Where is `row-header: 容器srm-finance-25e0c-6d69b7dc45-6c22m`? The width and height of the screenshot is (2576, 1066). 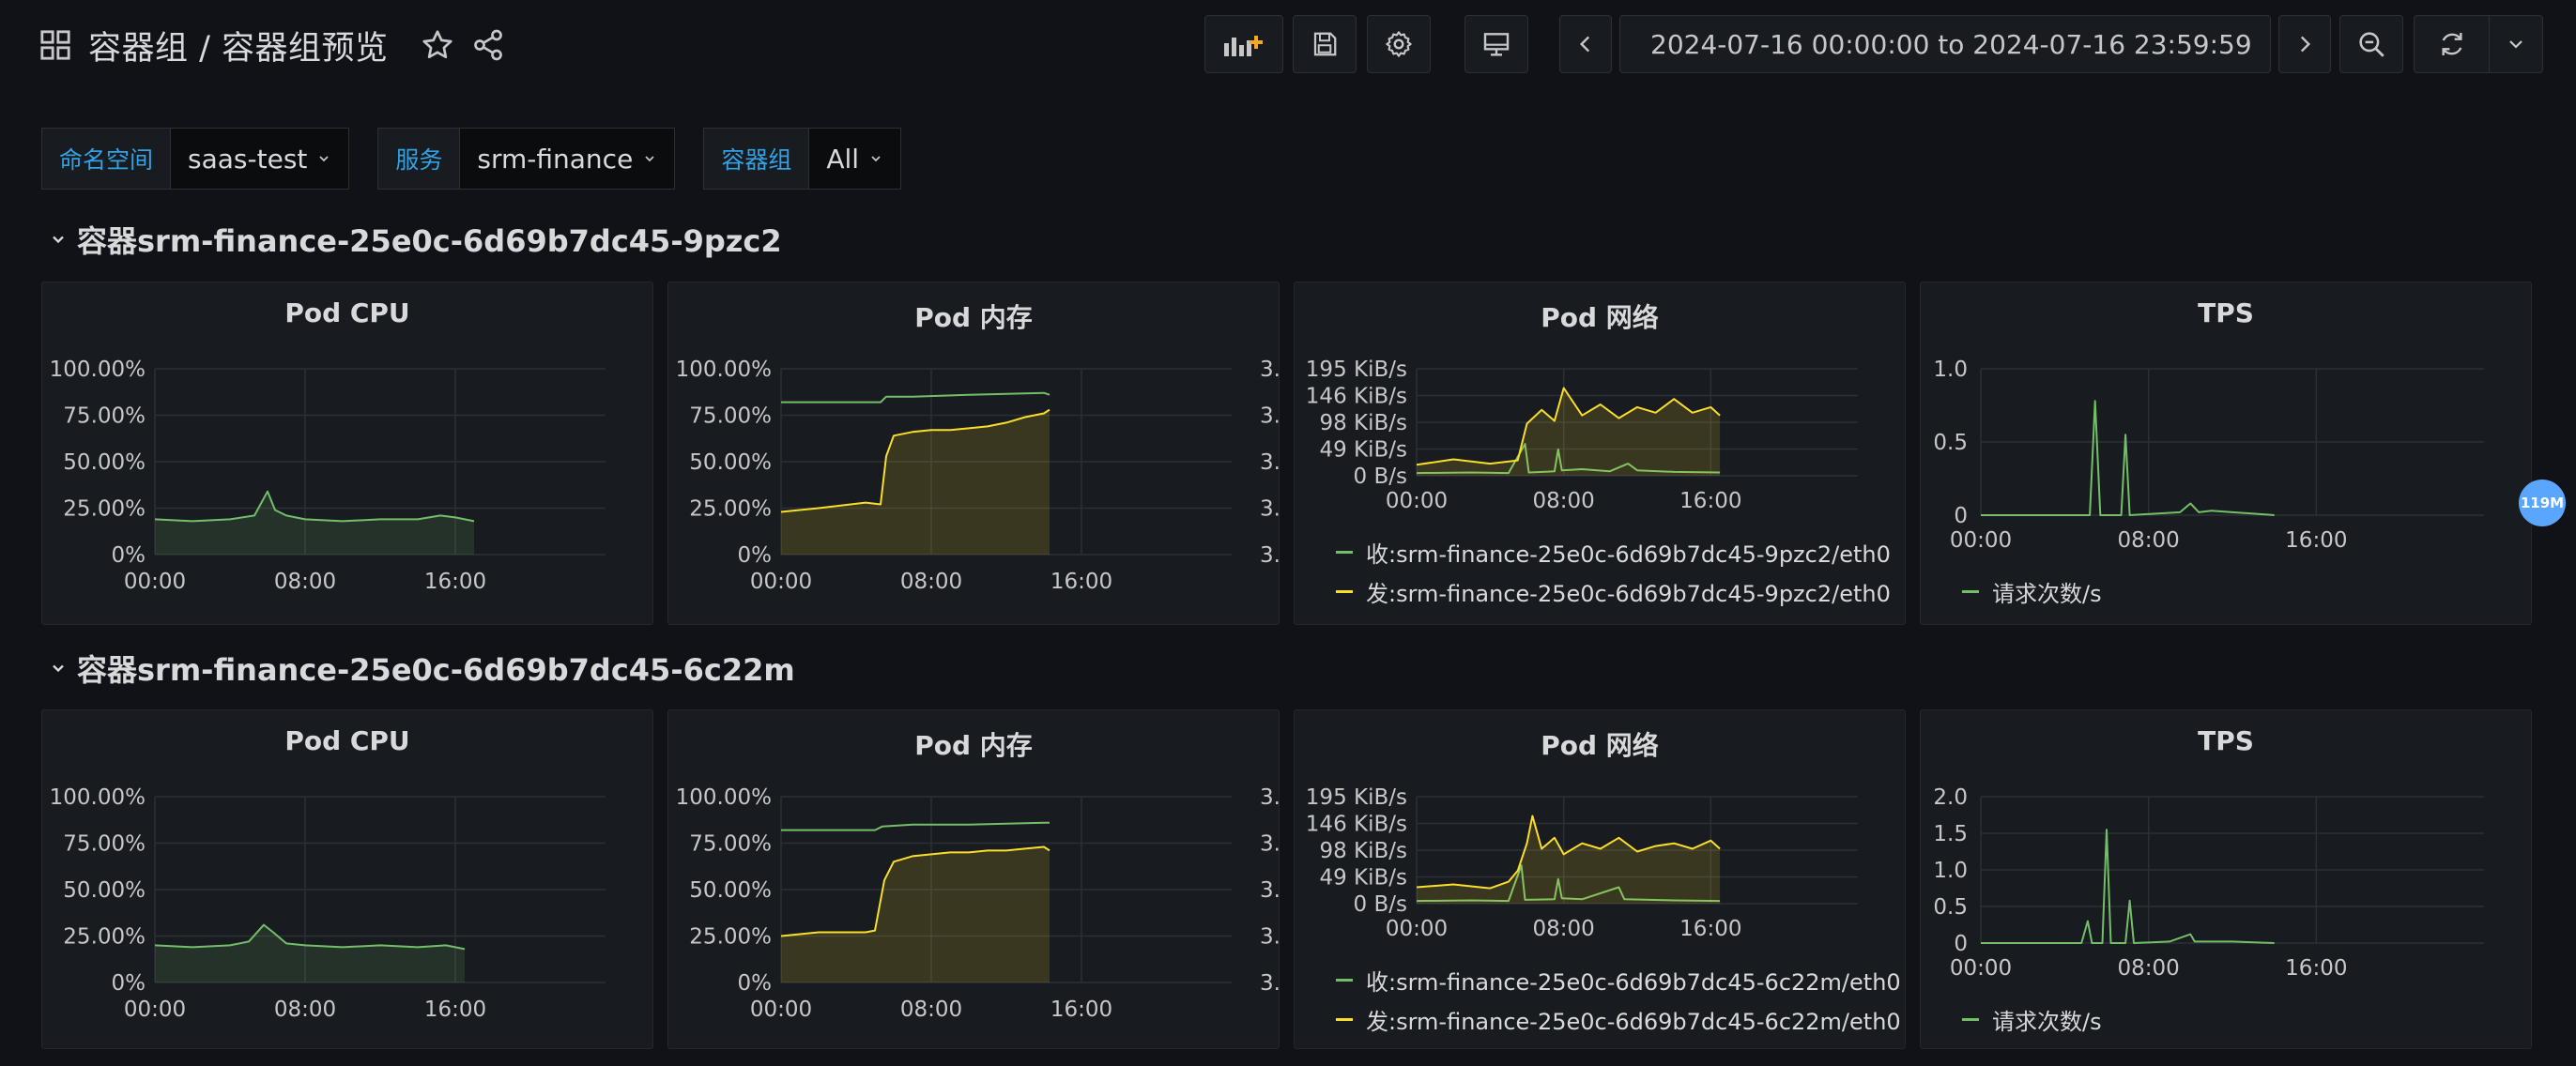
row-header: 容器srm-finance-25e0c-6d69b7dc45-6c22m is located at coordinates (422, 669).